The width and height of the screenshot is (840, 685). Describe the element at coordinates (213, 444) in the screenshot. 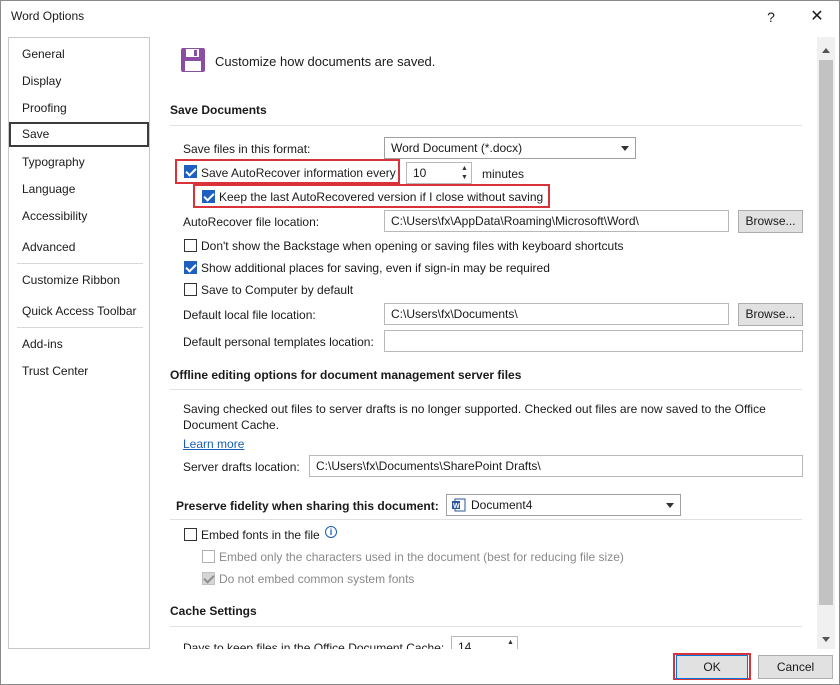

I see `learn-more-link: Learn more` at that location.